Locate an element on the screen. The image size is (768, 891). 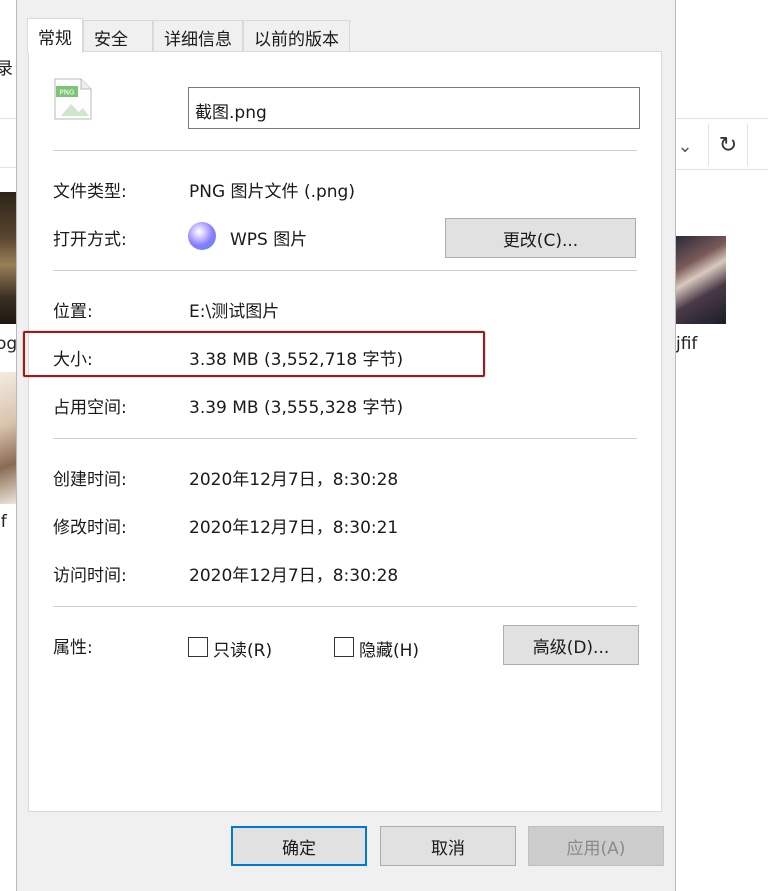
background-window-right: ⌄ ↻ jfif is located at coordinates (722, 445).